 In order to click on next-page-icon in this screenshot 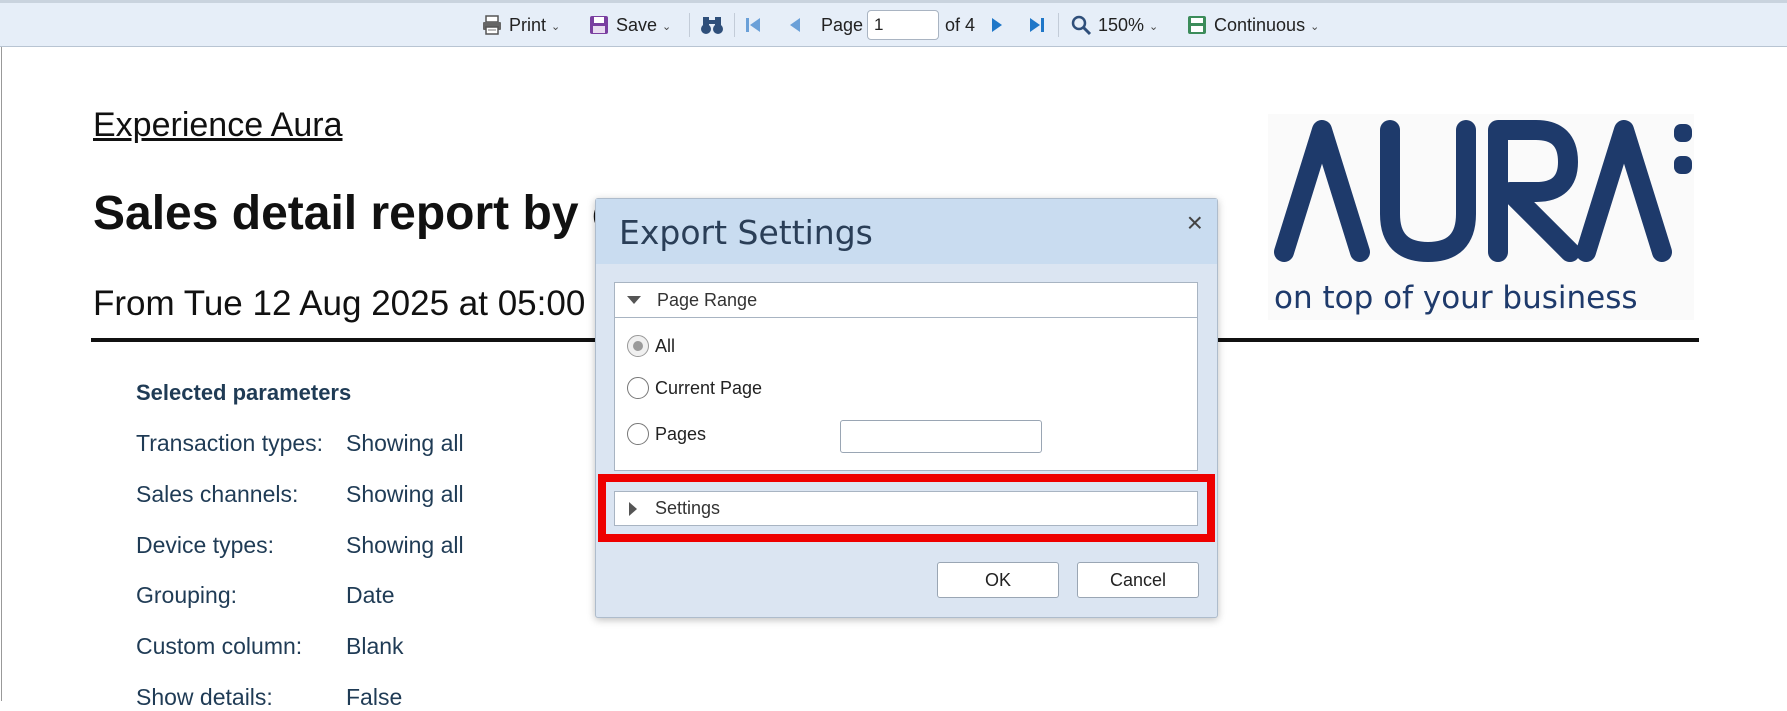, I will do `click(997, 25)`.